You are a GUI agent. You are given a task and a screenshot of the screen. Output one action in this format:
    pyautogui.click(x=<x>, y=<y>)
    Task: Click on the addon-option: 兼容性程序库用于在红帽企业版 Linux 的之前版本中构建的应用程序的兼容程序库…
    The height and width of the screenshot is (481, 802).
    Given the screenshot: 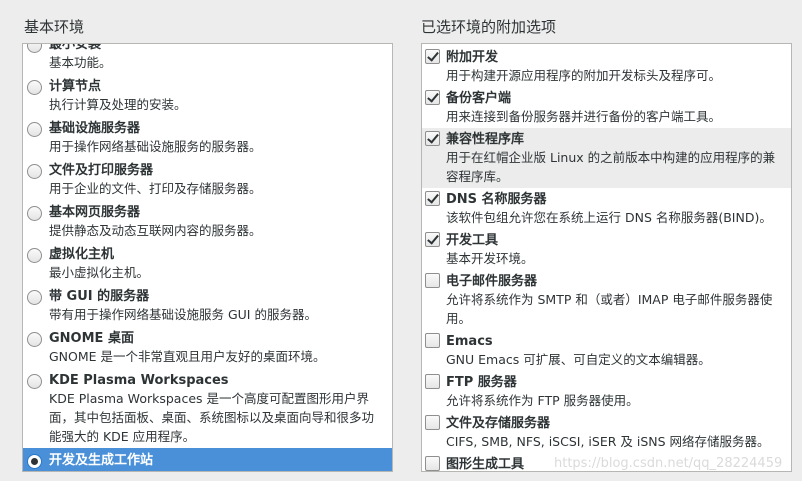 What is the action you would take?
    pyautogui.click(x=606, y=158)
    